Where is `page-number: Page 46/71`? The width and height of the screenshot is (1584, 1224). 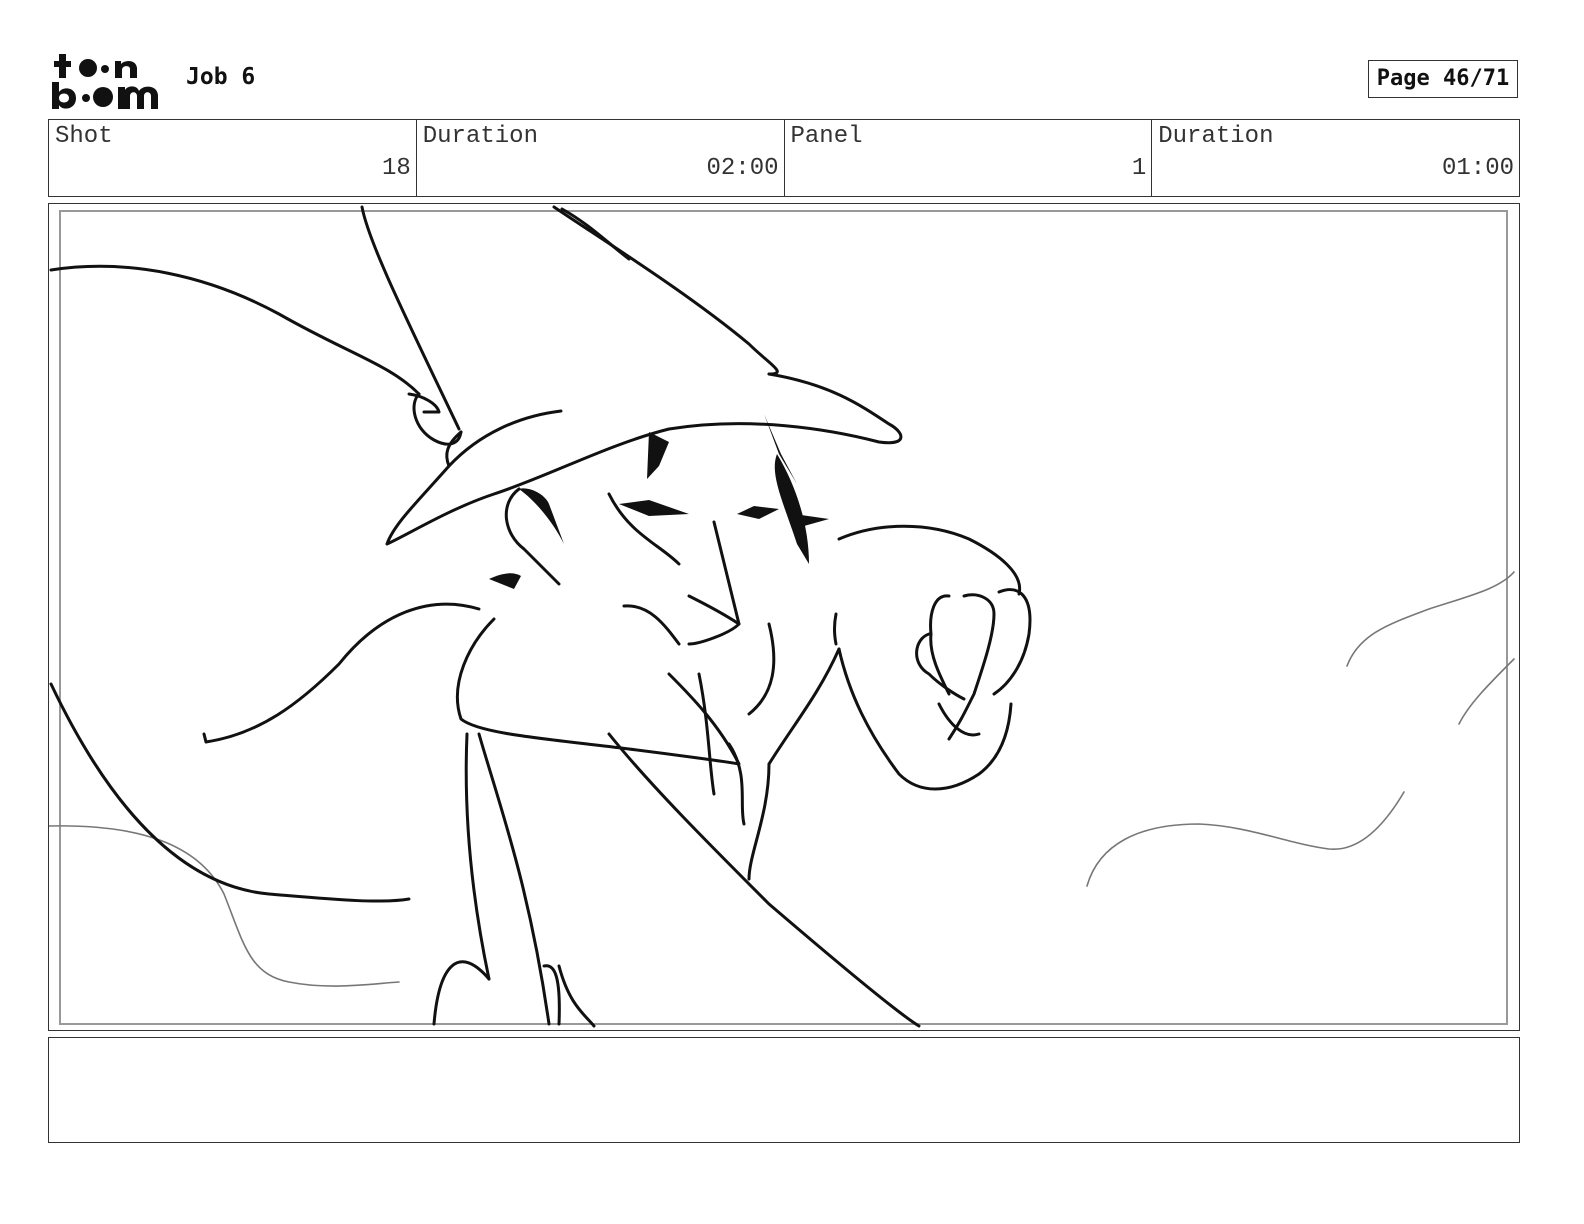 page-number: Page 46/71 is located at coordinates (1443, 79).